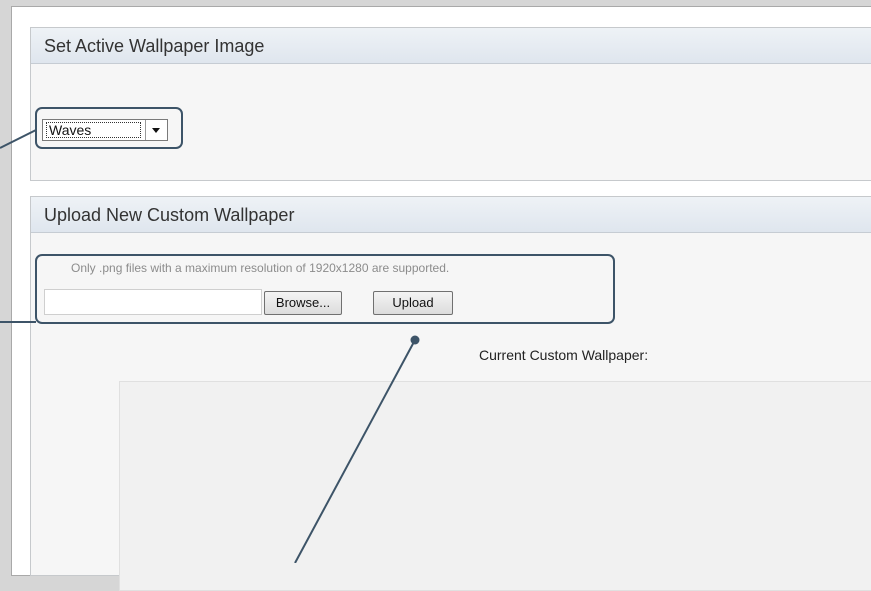  What do you see at coordinates (355, 451) in the screenshot?
I see `pointer-callout-line` at bounding box center [355, 451].